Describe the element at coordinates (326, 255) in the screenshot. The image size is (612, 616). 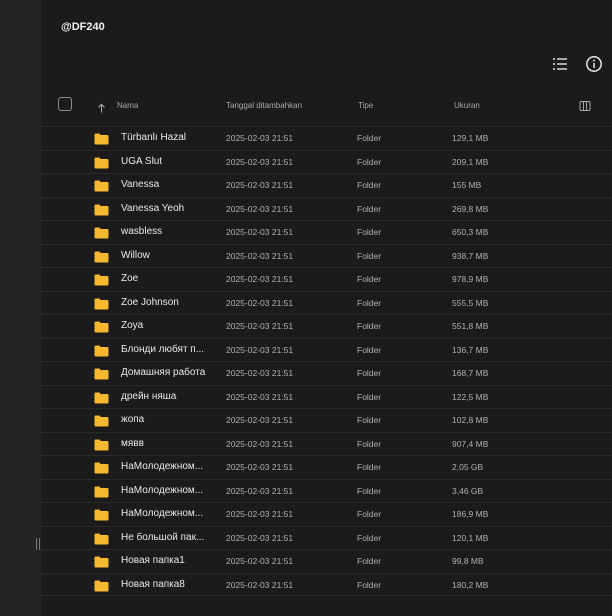
I see `table-row: Willow 2025-02-03 21:51 Folder 938,7 MB` at that location.